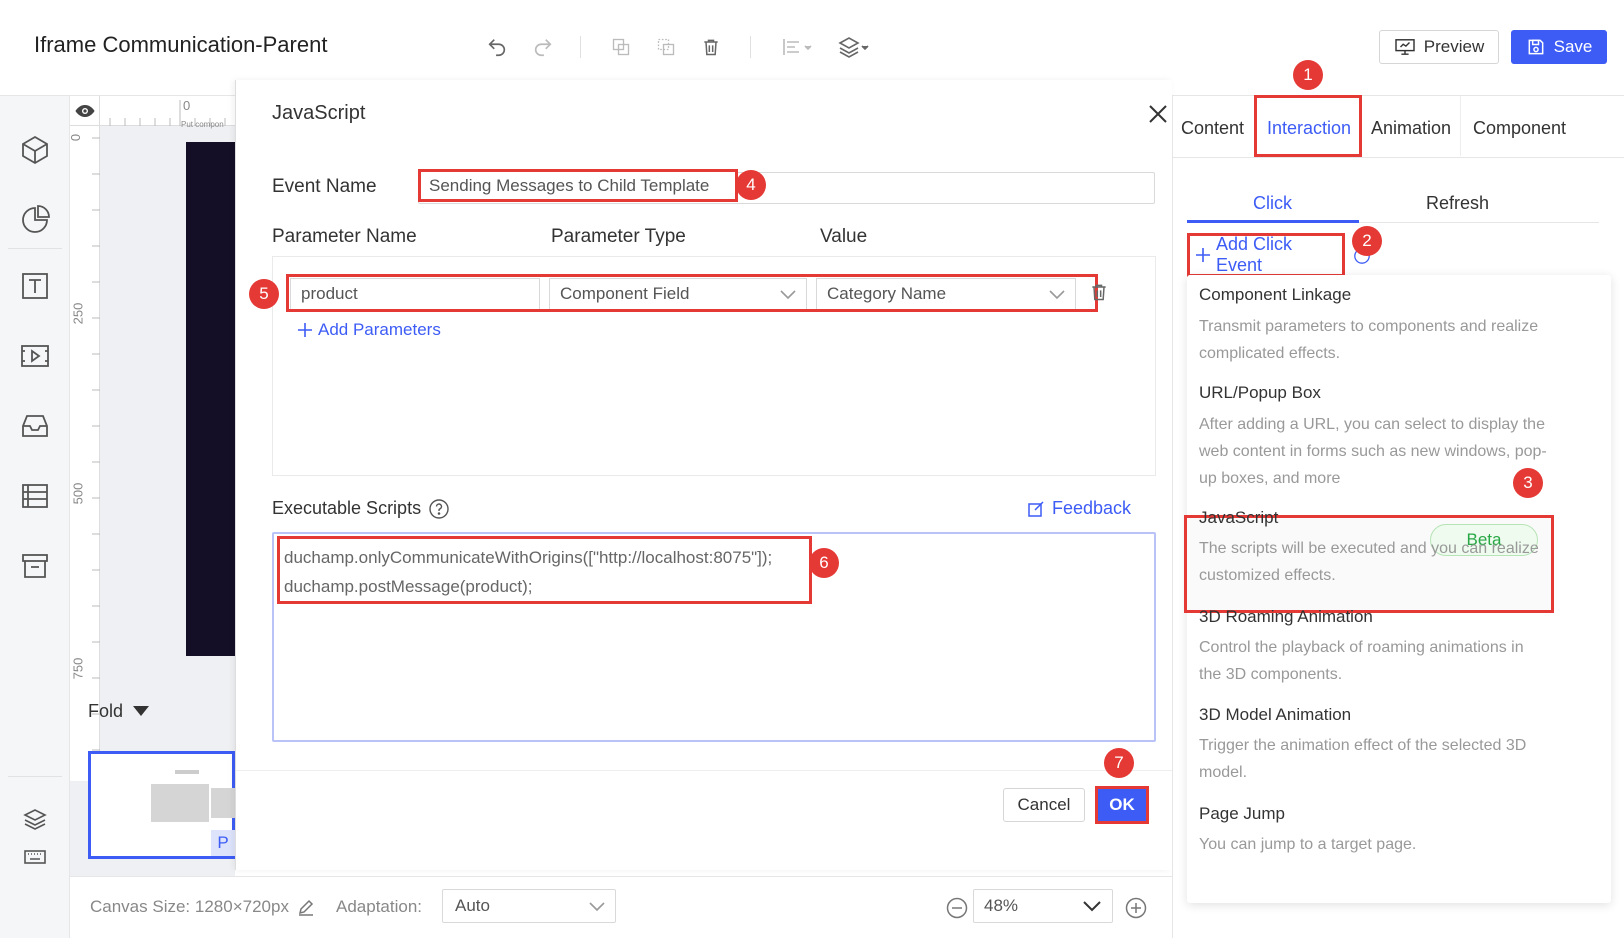  Describe the element at coordinates (1212, 128) in the screenshot. I see `tab-content: Content` at that location.